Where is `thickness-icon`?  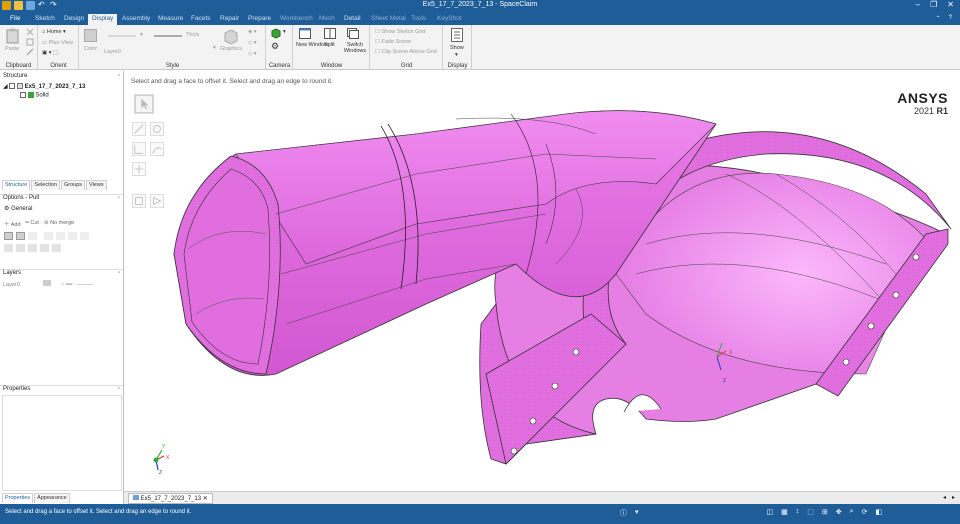
thickness-icon is located at coordinates (169, 36).